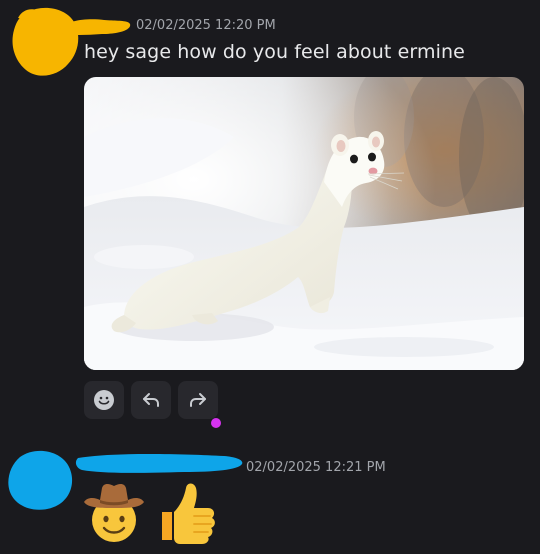  I want to click on avatar-redacted-blue, so click(40, 479).